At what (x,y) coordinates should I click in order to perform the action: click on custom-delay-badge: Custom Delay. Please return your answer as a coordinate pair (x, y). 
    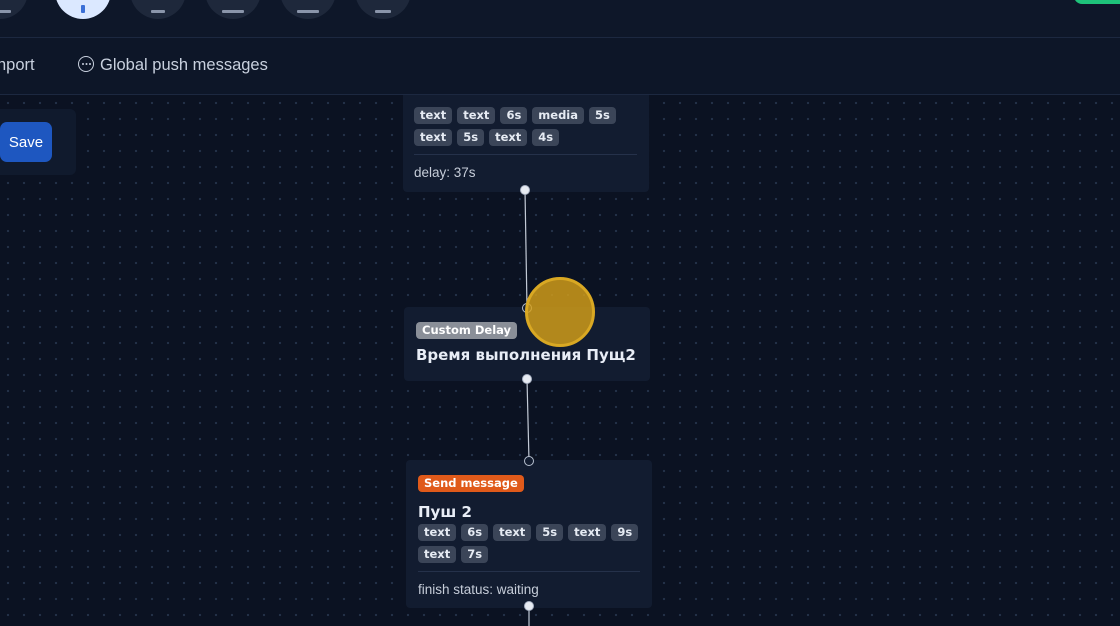
    Looking at the image, I should click on (467, 330).